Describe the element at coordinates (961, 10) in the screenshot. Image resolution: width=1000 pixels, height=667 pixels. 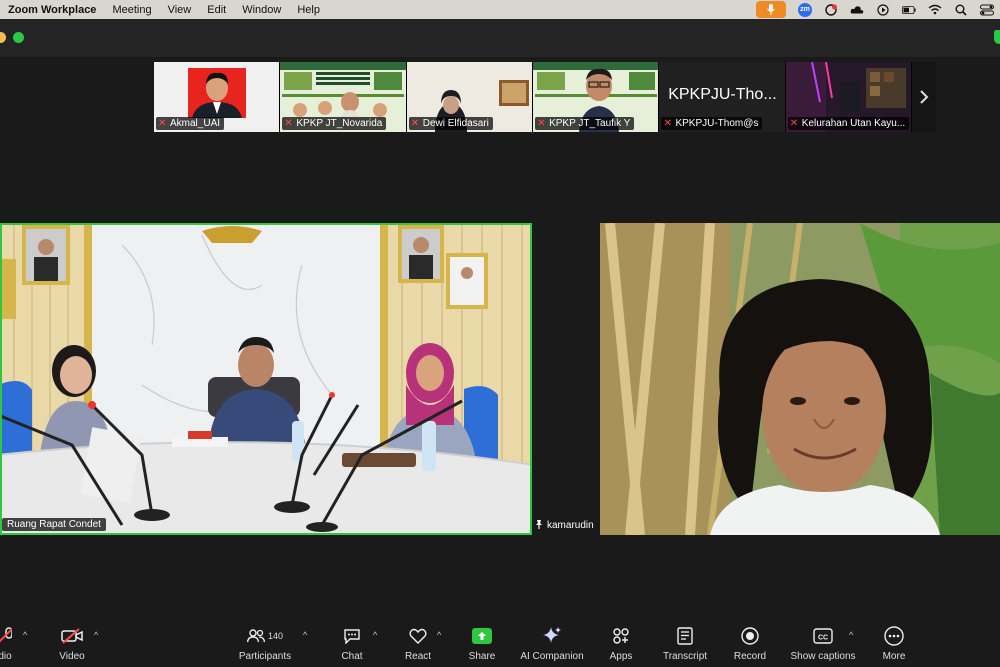
I see `spotlight-search-icon` at that location.